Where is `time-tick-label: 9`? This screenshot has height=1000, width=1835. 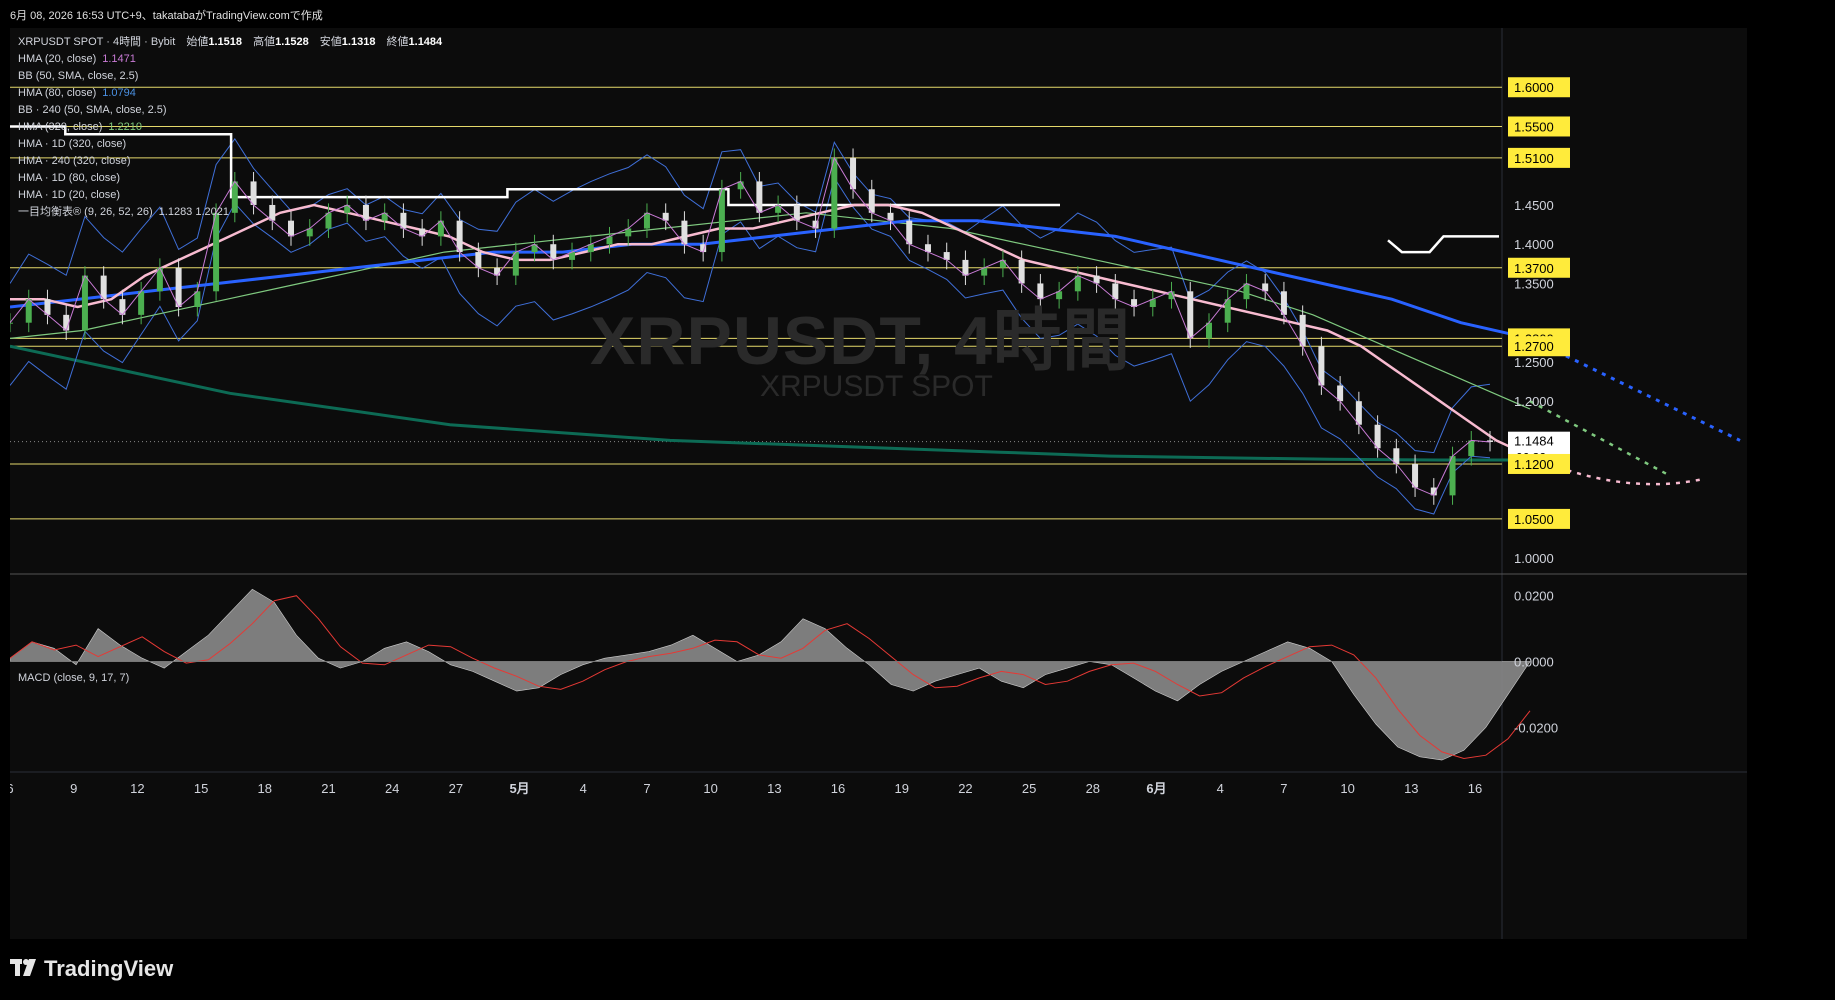
time-tick-label: 9 is located at coordinates (73, 788).